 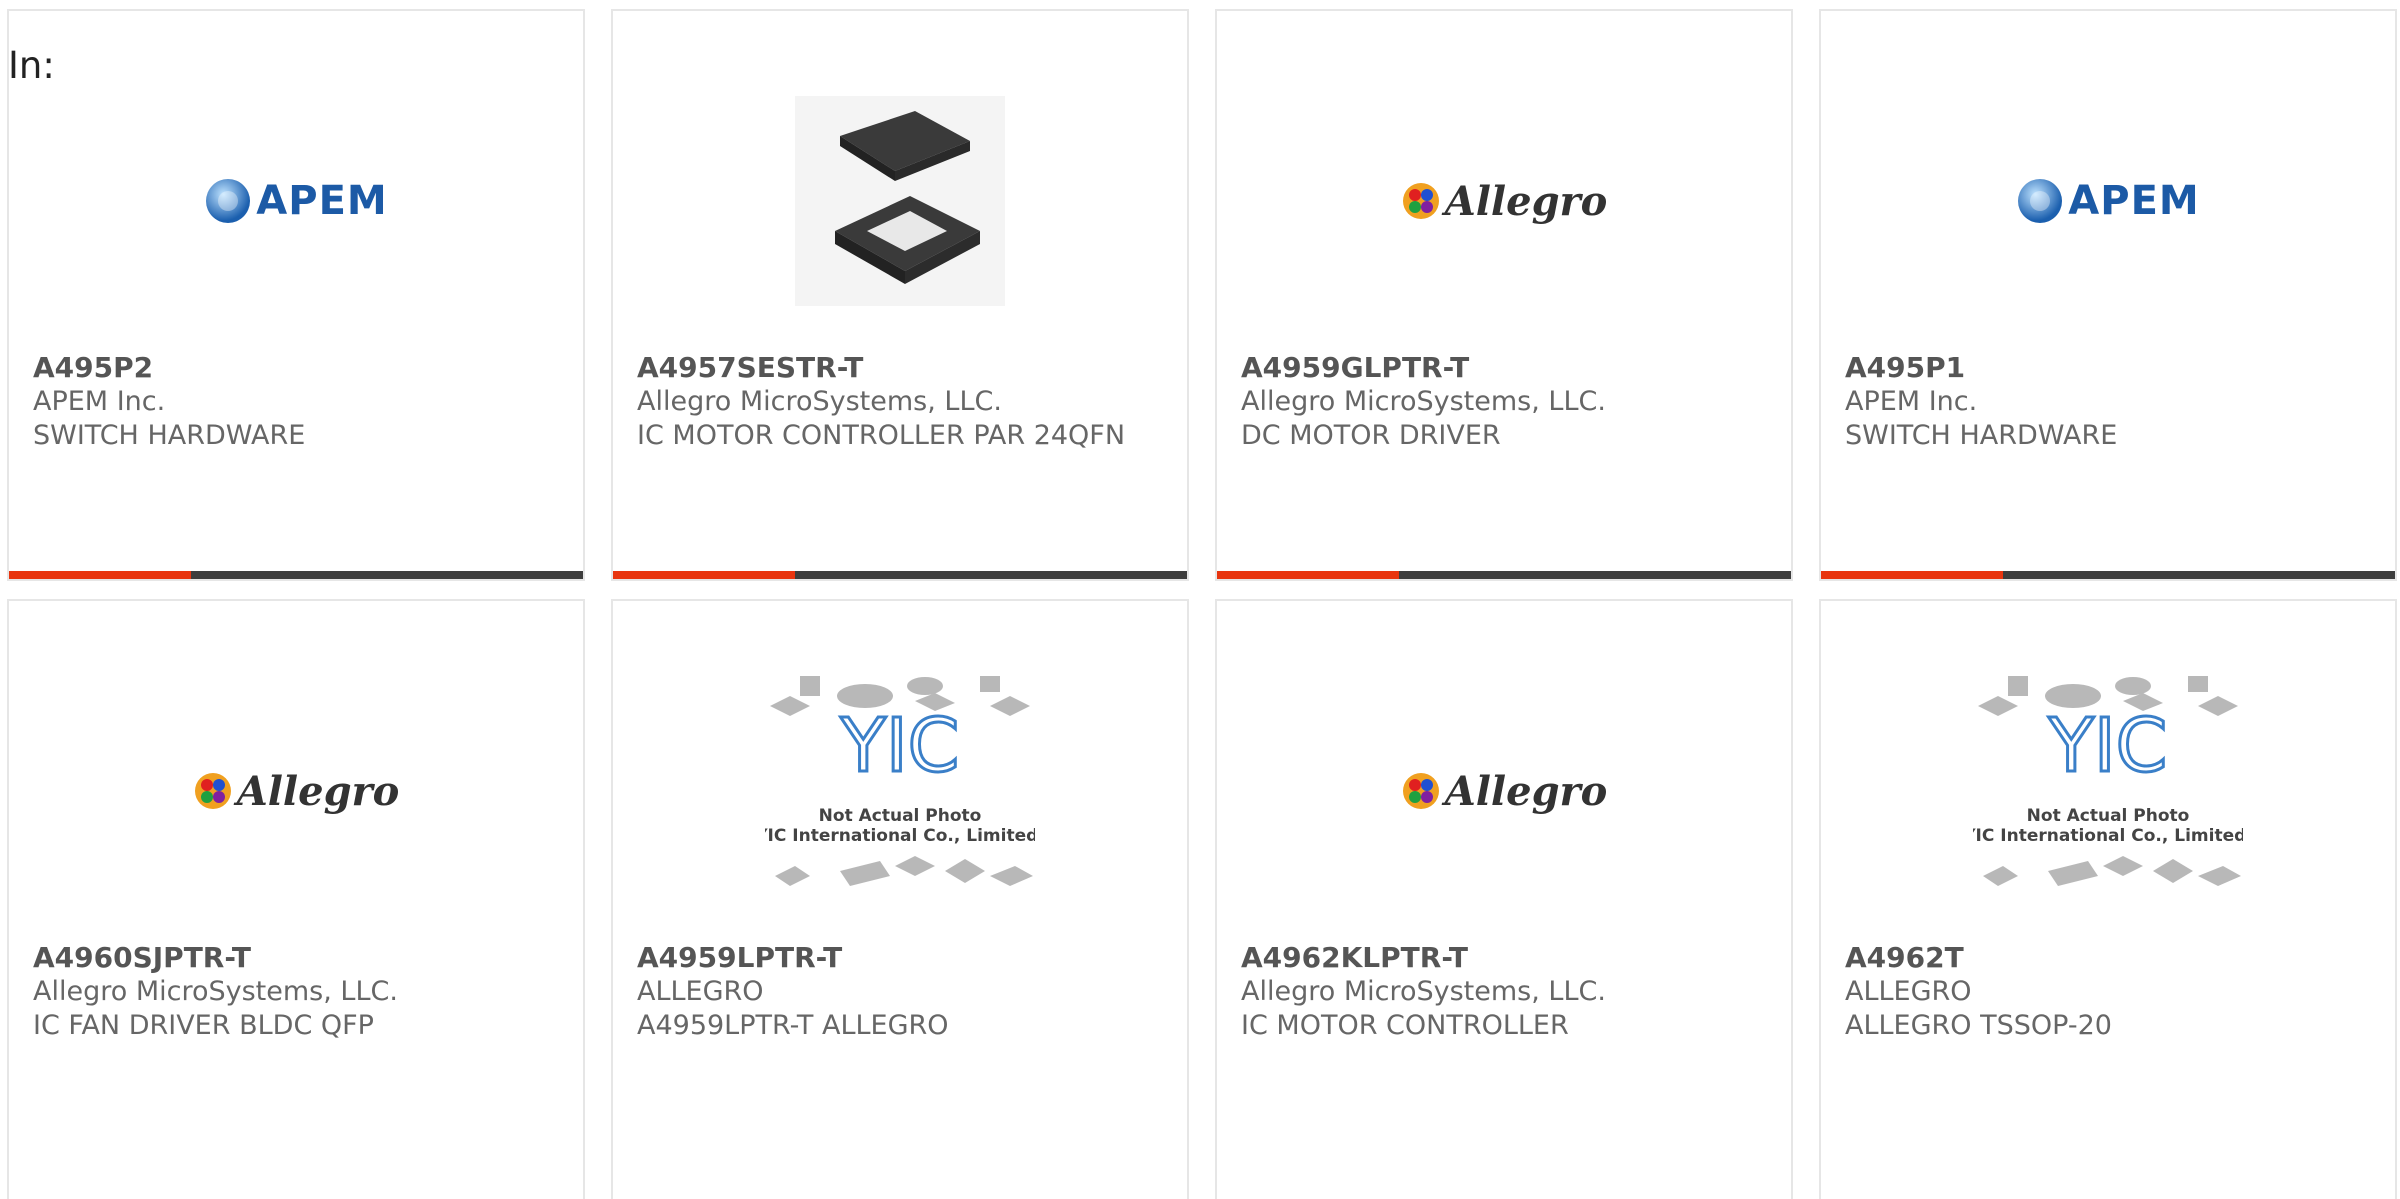 I want to click on part-number: A4959GLPTR-T, so click(x=1491, y=368).